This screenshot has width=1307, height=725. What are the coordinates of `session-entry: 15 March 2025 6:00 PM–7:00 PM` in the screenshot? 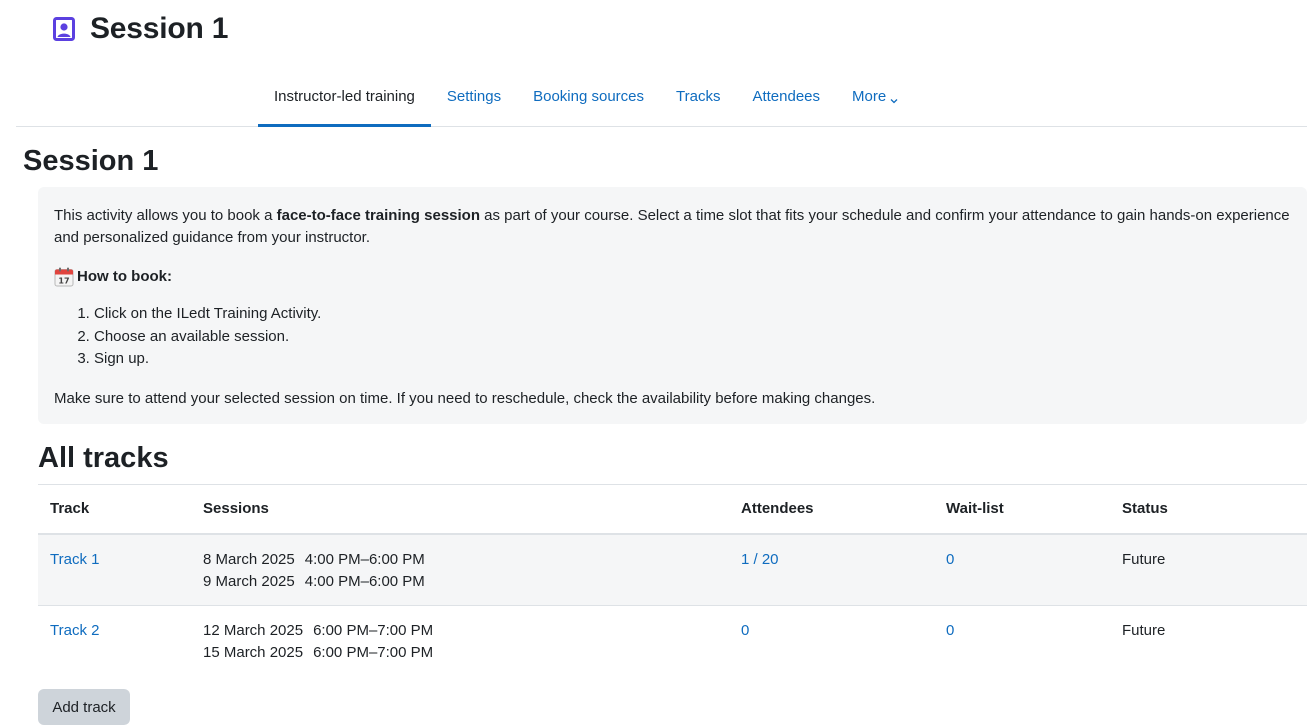 It's located at (460, 653).